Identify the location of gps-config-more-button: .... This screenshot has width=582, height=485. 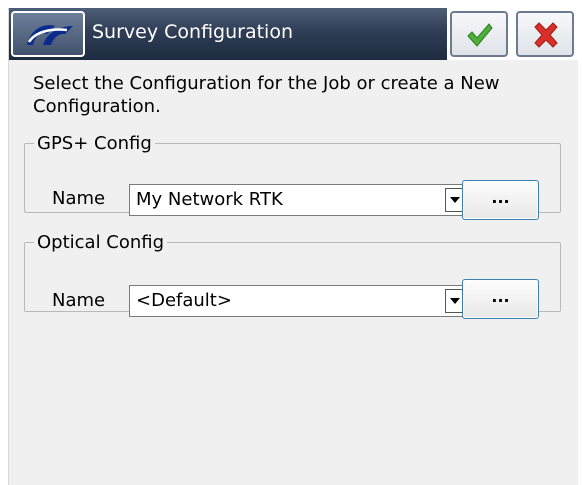
(500, 200).